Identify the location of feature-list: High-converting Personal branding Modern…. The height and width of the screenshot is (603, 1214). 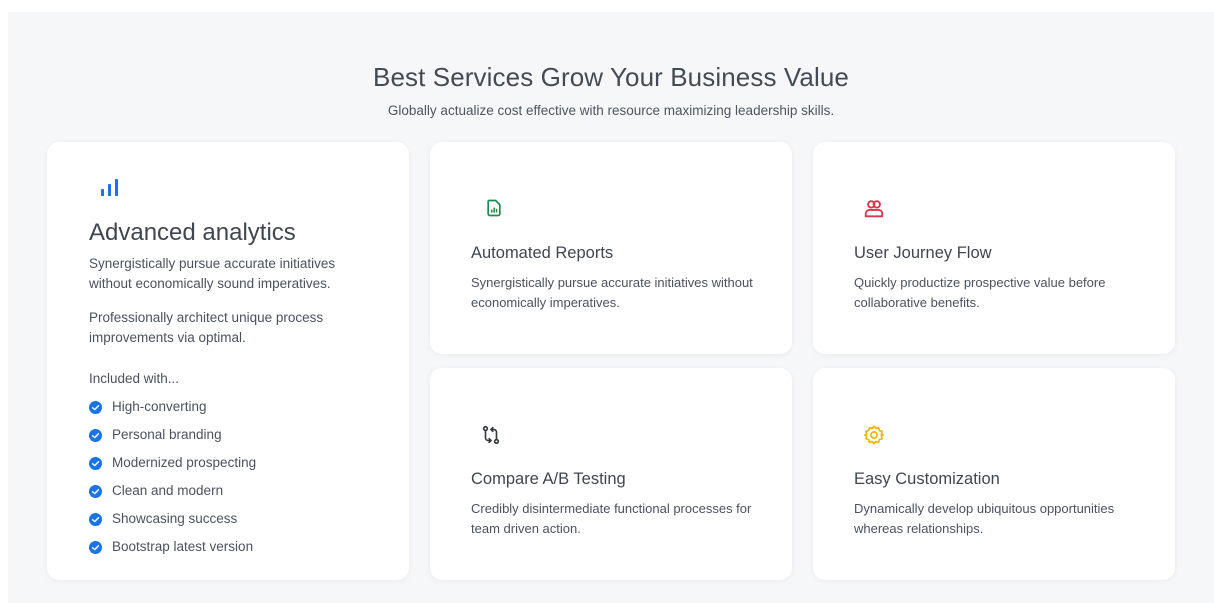
(172, 482).